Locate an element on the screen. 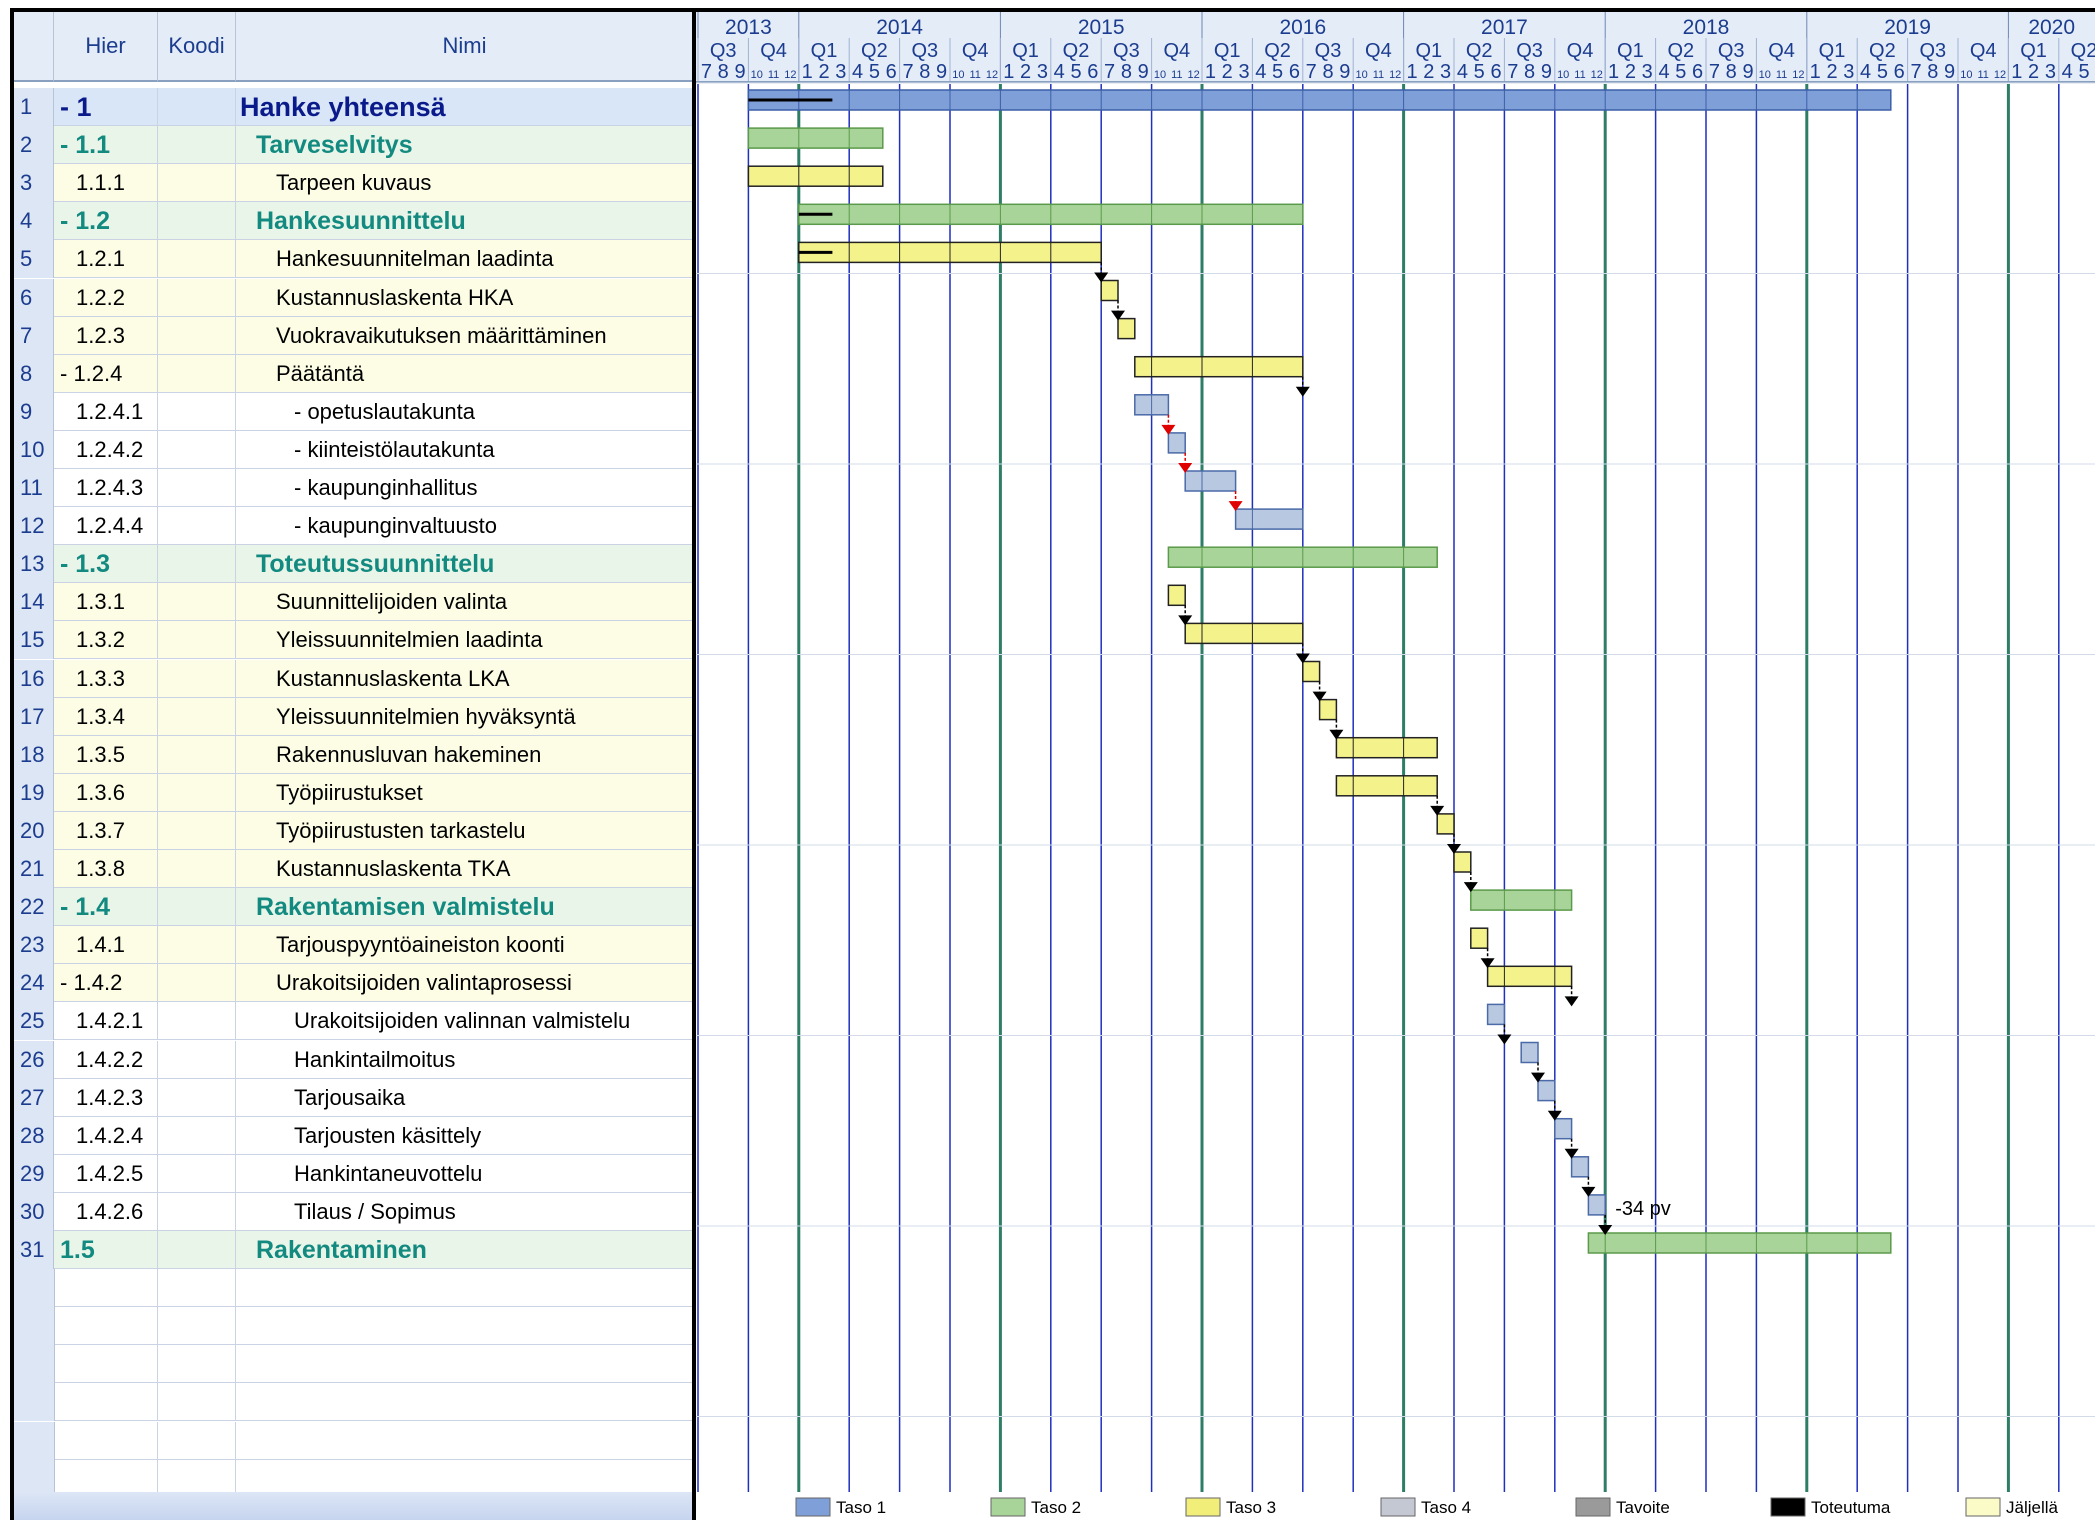 The image size is (2095, 1520). nimi-cell: Kustannuslaskenta HKA is located at coordinates (465, 298).